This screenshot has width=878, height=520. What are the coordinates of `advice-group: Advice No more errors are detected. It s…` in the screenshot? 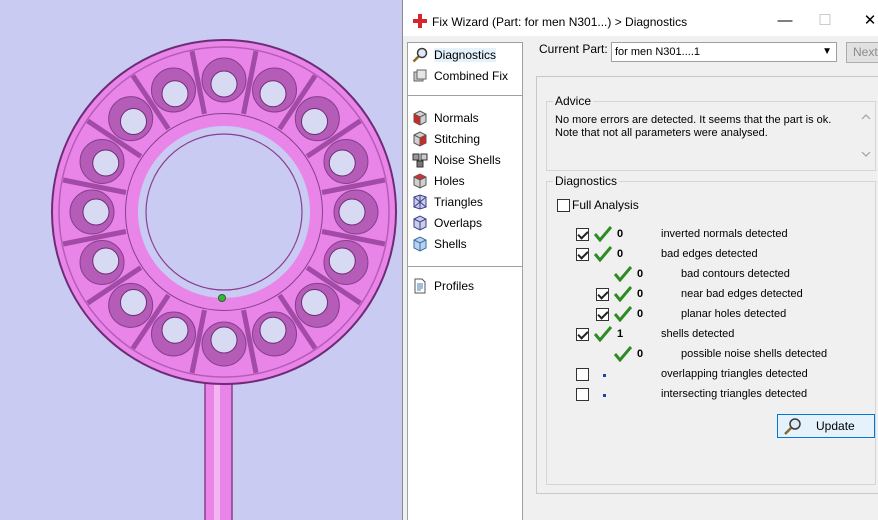 It's located at (711, 132).